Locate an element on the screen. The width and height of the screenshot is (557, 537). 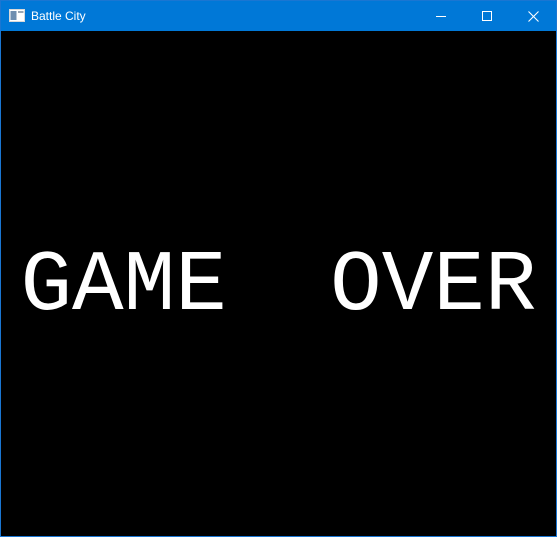
minimize-button is located at coordinates (441, 16).